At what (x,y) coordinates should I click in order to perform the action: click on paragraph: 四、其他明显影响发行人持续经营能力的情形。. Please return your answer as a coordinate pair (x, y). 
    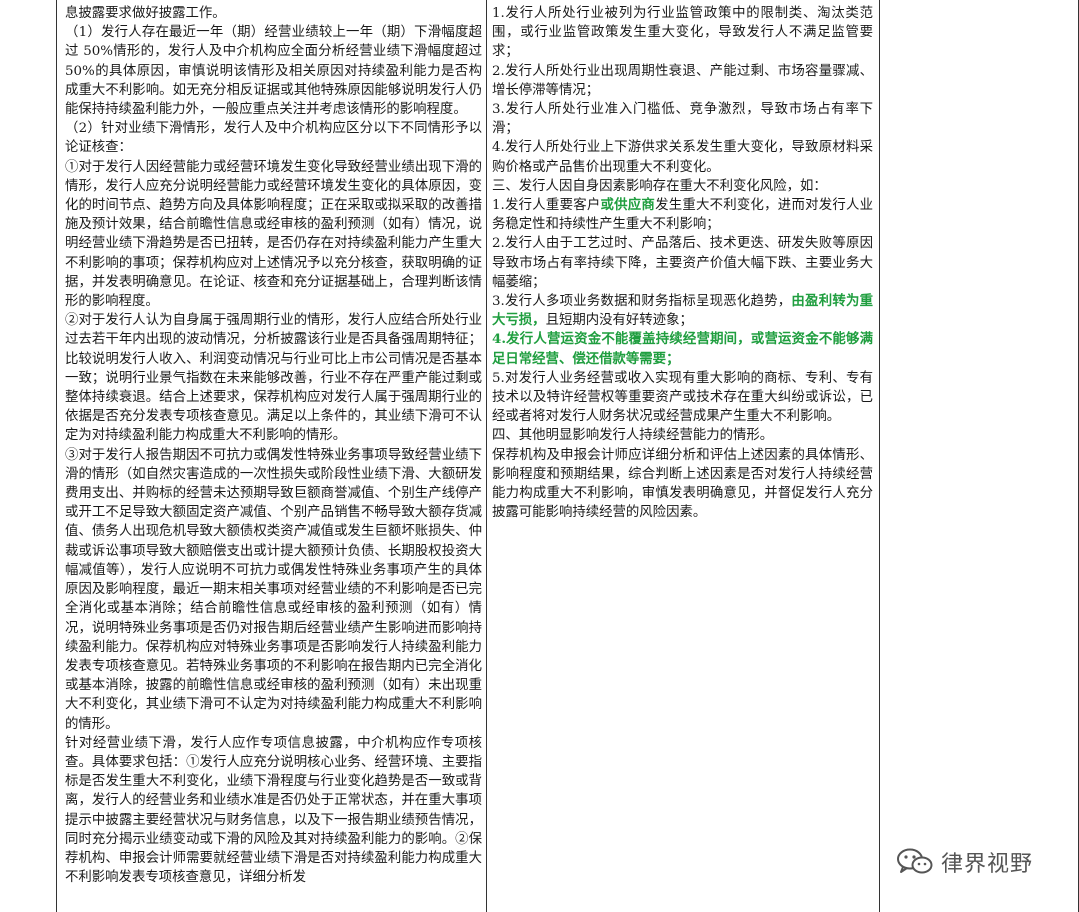
    Looking at the image, I should click on (682, 435).